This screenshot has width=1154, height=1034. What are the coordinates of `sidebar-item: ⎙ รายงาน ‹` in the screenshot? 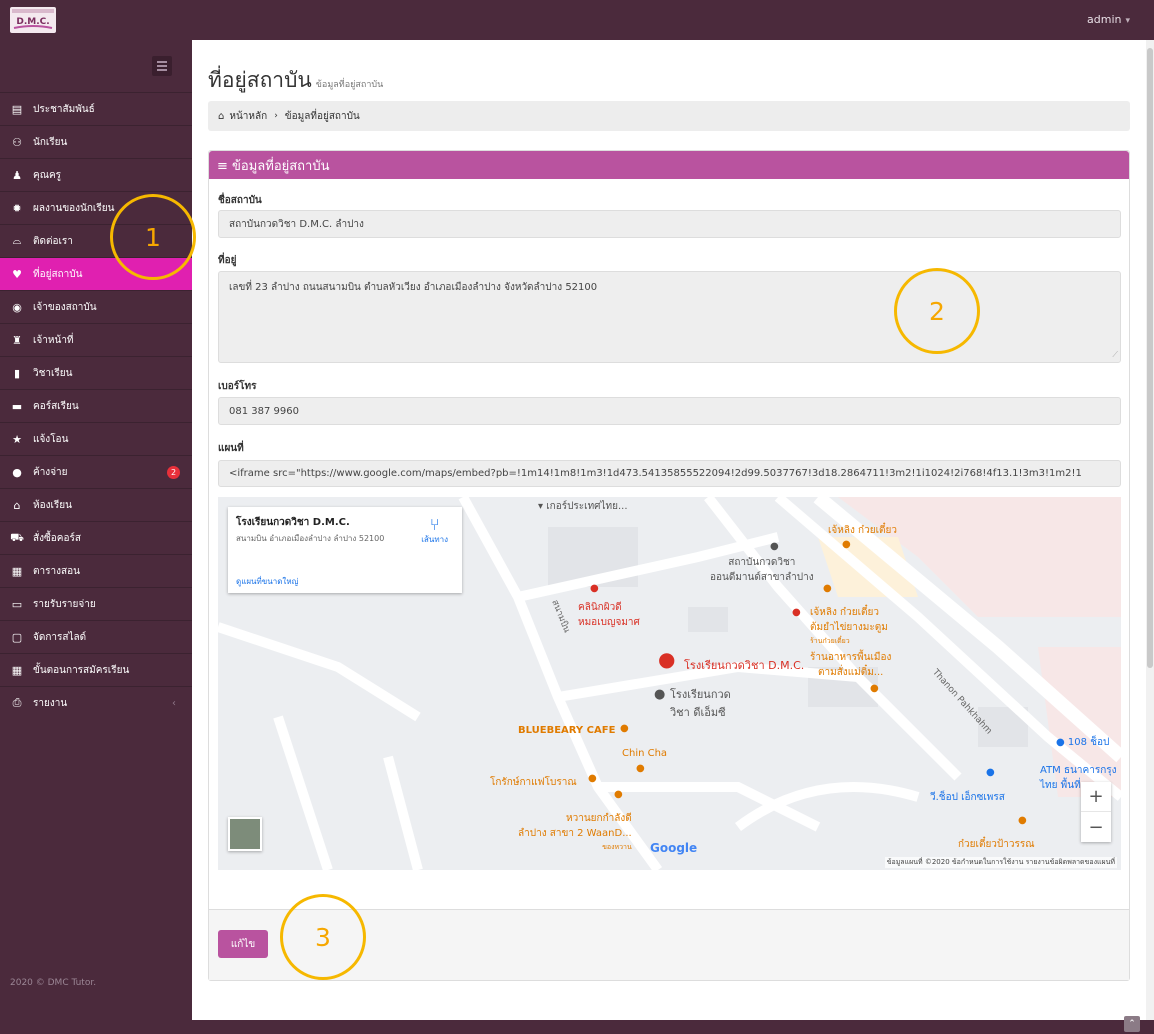 It's located at (96, 702).